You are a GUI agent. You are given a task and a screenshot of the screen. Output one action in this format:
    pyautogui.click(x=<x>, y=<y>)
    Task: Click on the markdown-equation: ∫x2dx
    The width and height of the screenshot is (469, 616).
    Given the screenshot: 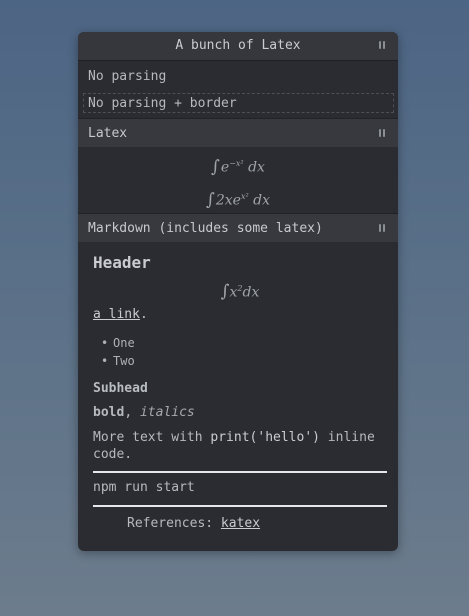 What is the action you would take?
    pyautogui.click(x=240, y=291)
    